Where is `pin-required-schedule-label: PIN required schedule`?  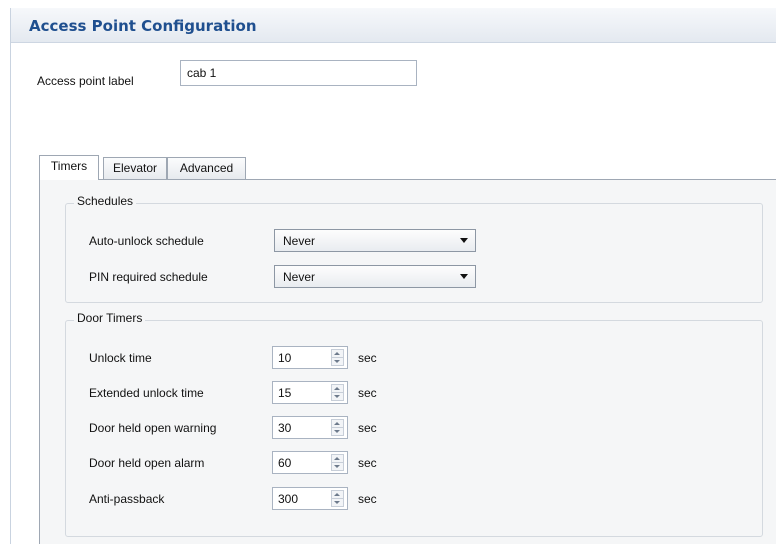 pin-required-schedule-label: PIN required schedule is located at coordinates (148, 277).